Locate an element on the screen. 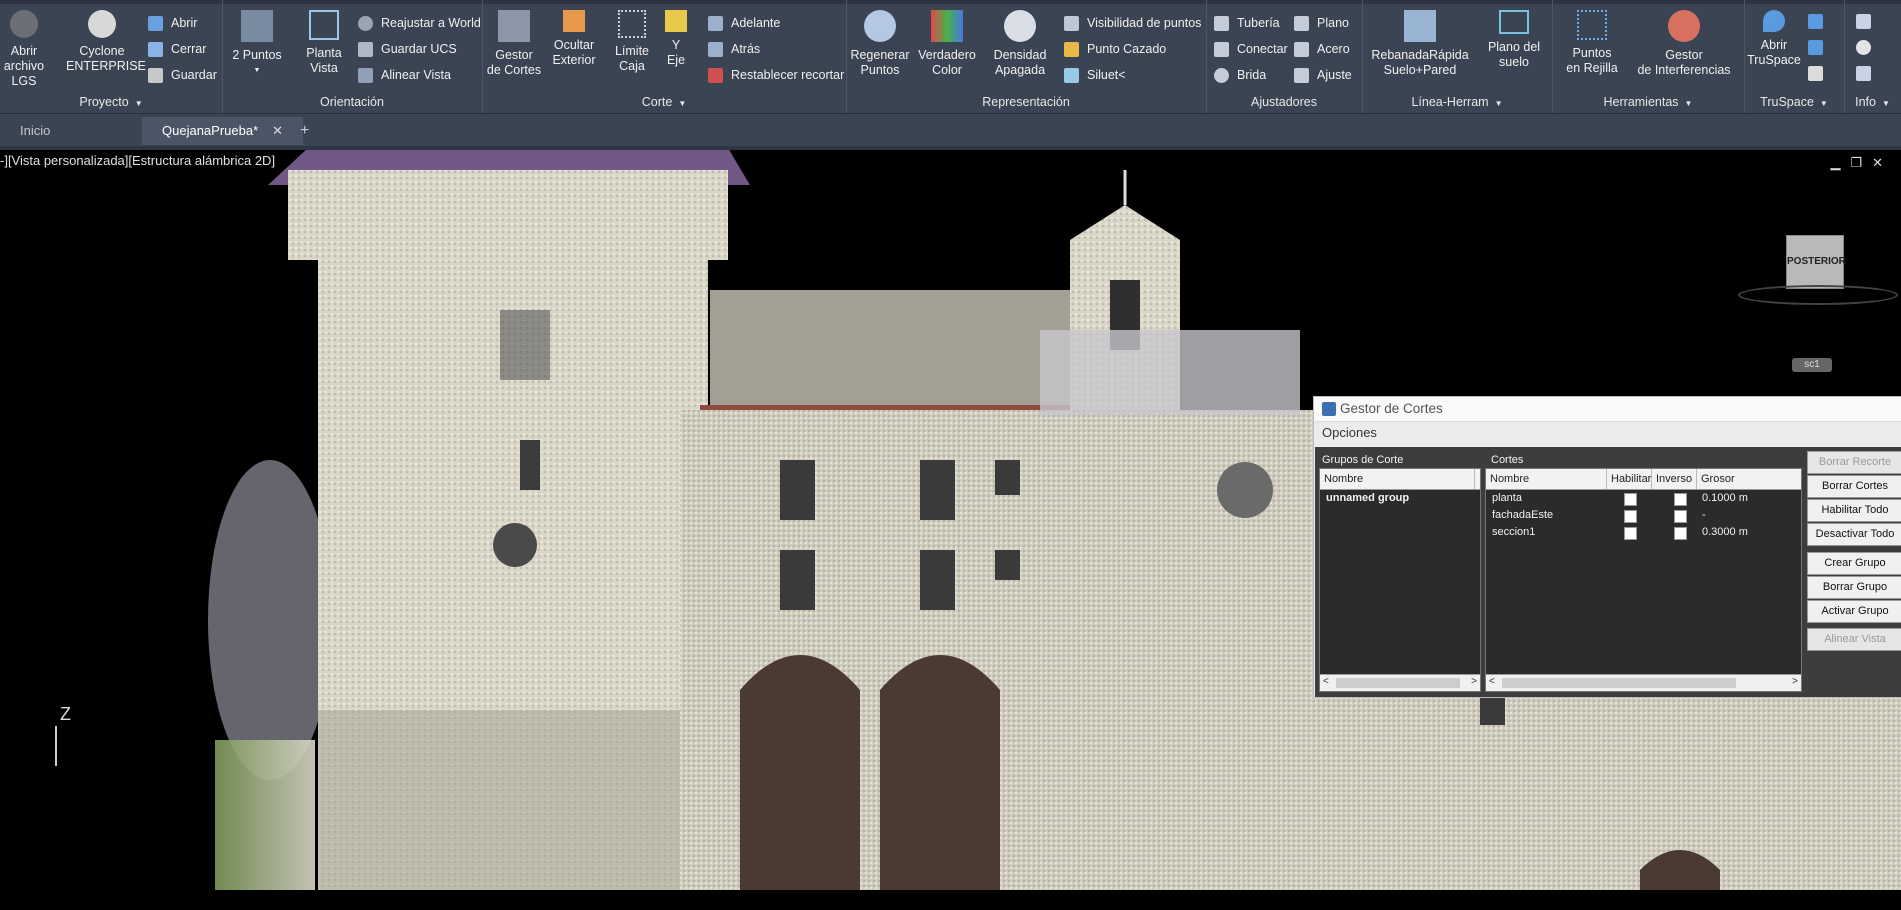 This screenshot has width=1901, height=910. cyclone-enterprise-button: Cyclone ENTERPRISE is located at coordinates (106, 42).